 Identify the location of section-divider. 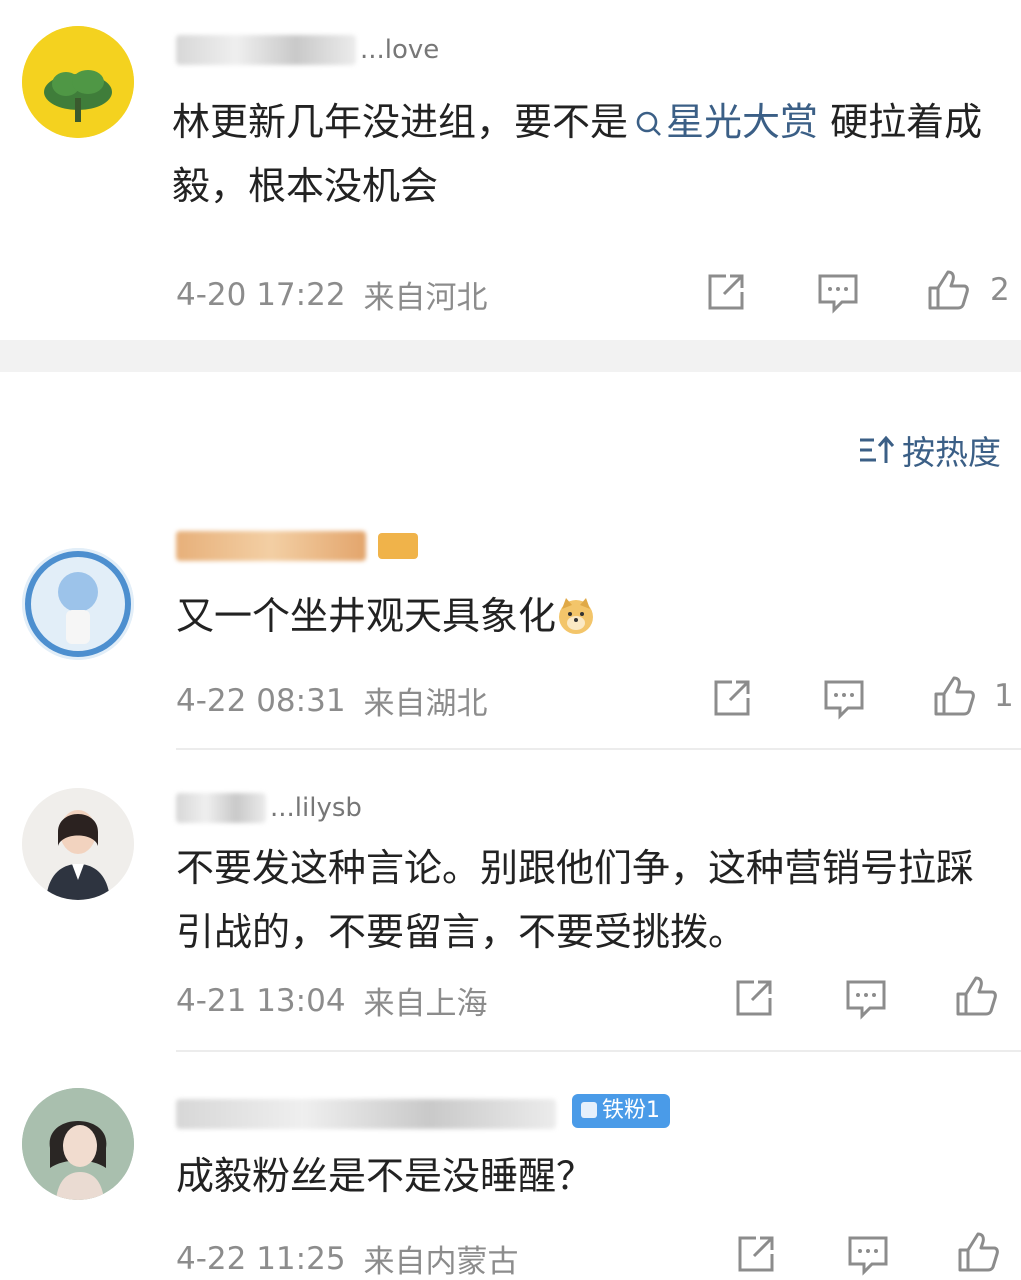
(510, 356).